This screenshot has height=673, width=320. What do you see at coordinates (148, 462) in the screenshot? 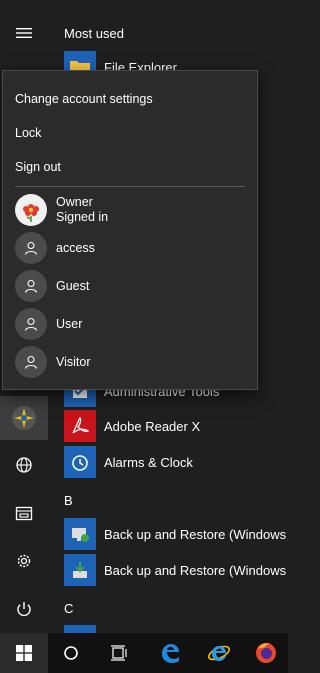
I see `app-label: Alarms & Clock` at bounding box center [148, 462].